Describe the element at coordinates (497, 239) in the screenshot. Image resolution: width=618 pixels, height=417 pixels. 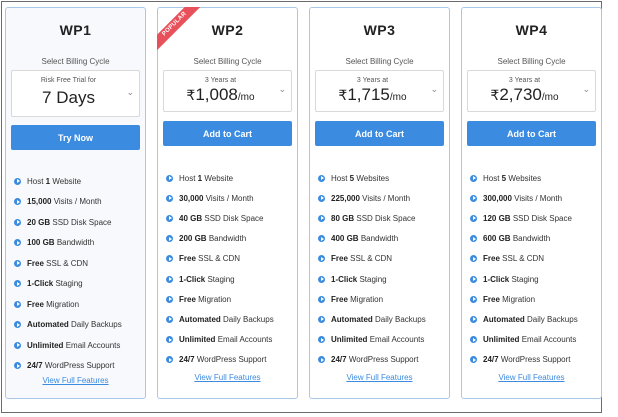
I see `feature-bold: 600 GB` at that location.